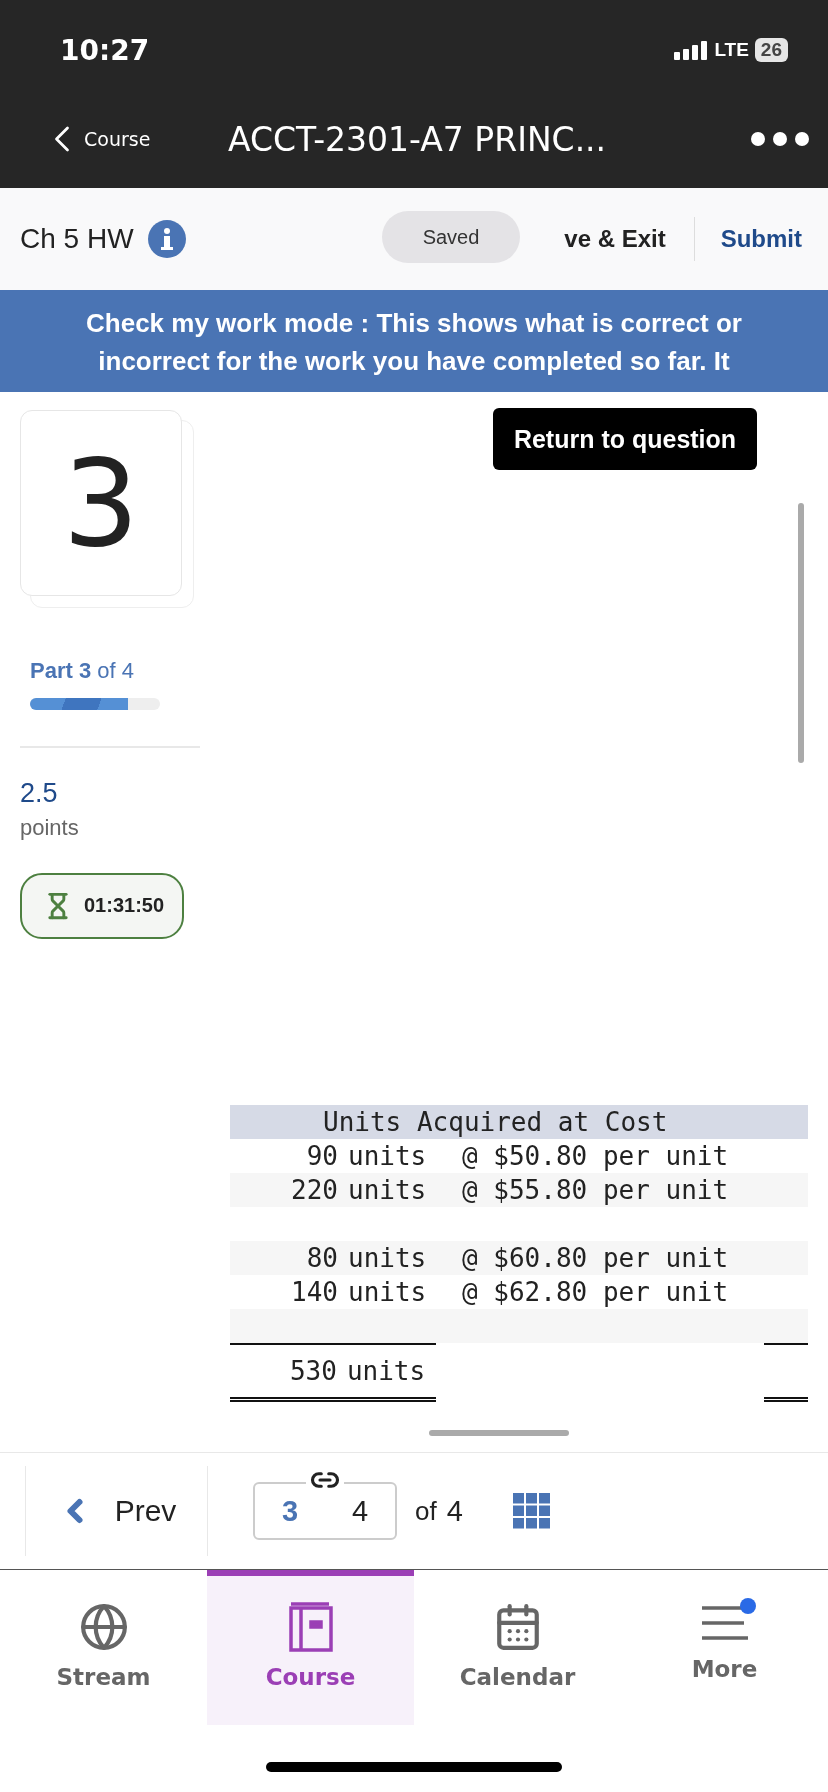 This screenshot has width=828, height=1792. What do you see at coordinates (314, 1190) in the screenshot?
I see `quantity-cell-text: 220` at bounding box center [314, 1190].